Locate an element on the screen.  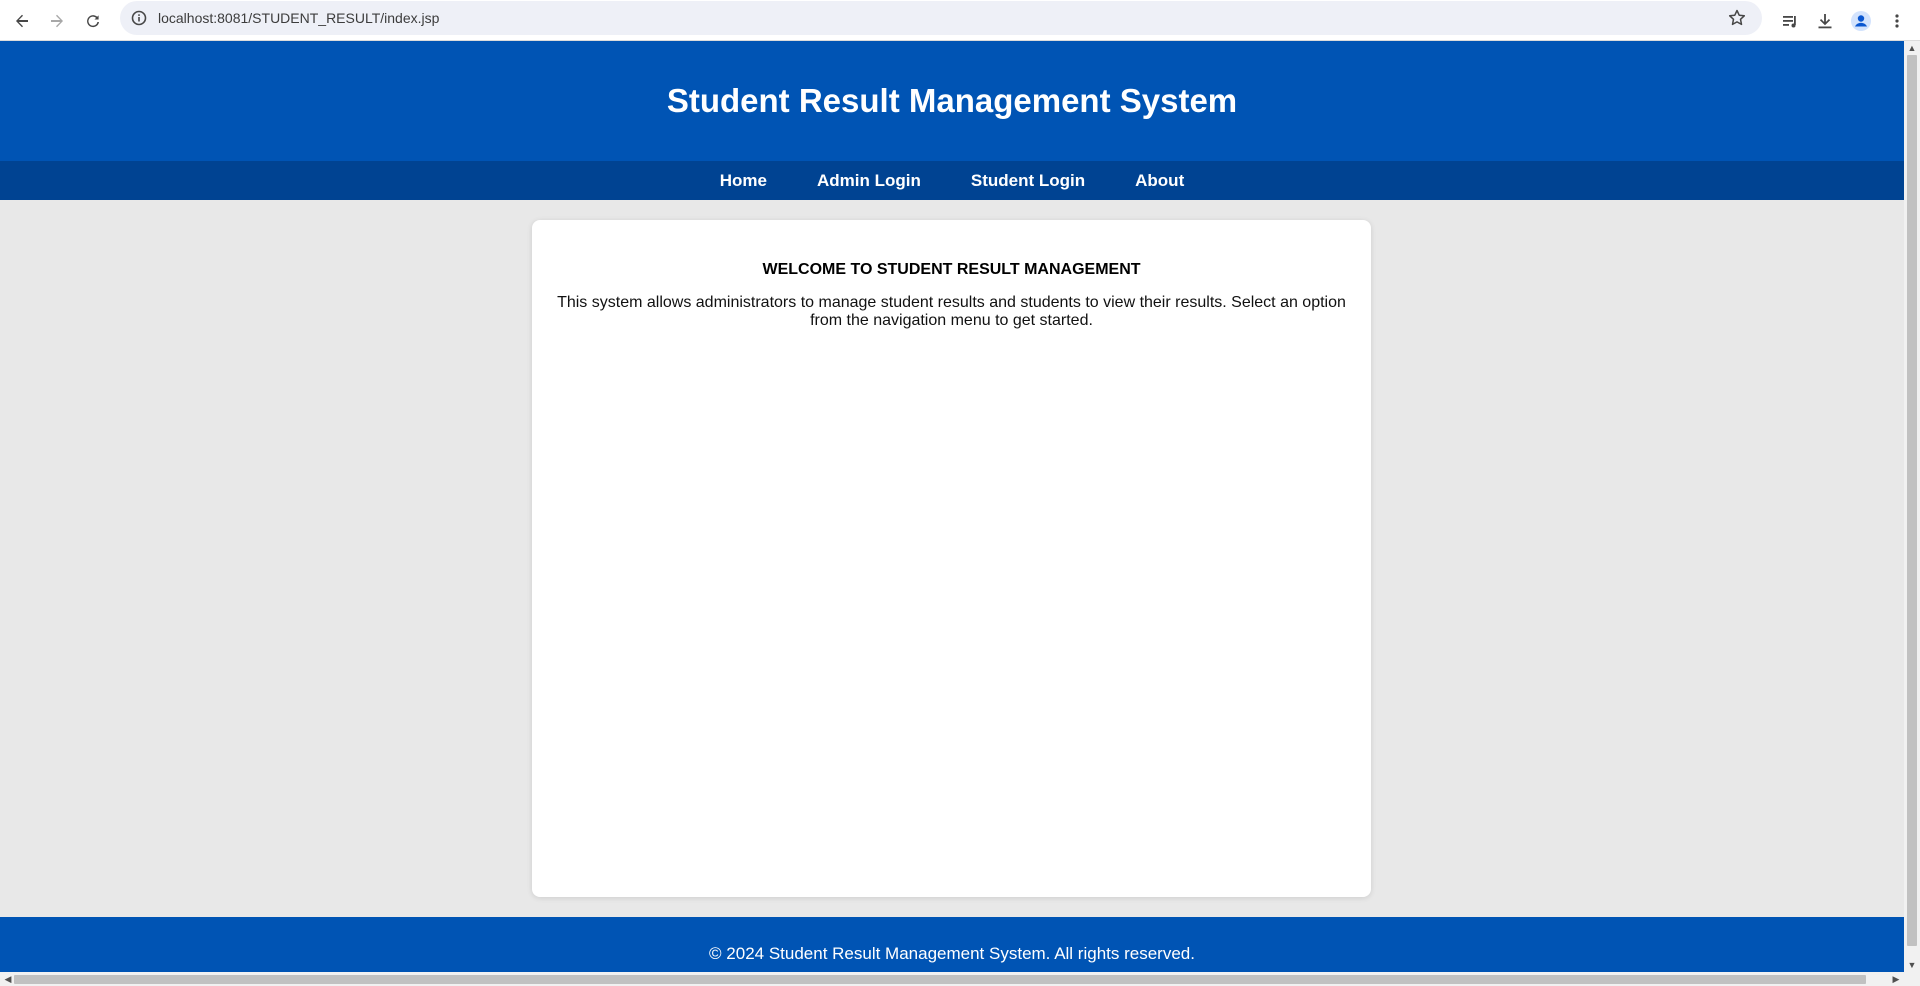
vertical-scrollbar: ▲ ▼ is located at coordinates (1912, 506).